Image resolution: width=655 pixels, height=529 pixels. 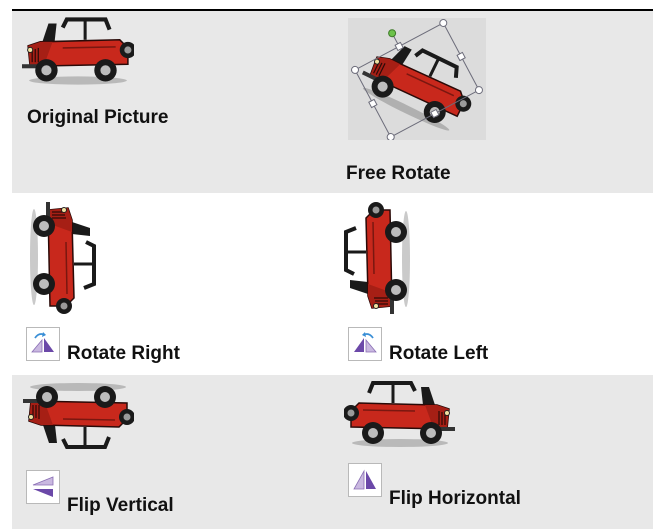 What do you see at coordinates (43, 344) in the screenshot?
I see `rotate-right-icon` at bounding box center [43, 344].